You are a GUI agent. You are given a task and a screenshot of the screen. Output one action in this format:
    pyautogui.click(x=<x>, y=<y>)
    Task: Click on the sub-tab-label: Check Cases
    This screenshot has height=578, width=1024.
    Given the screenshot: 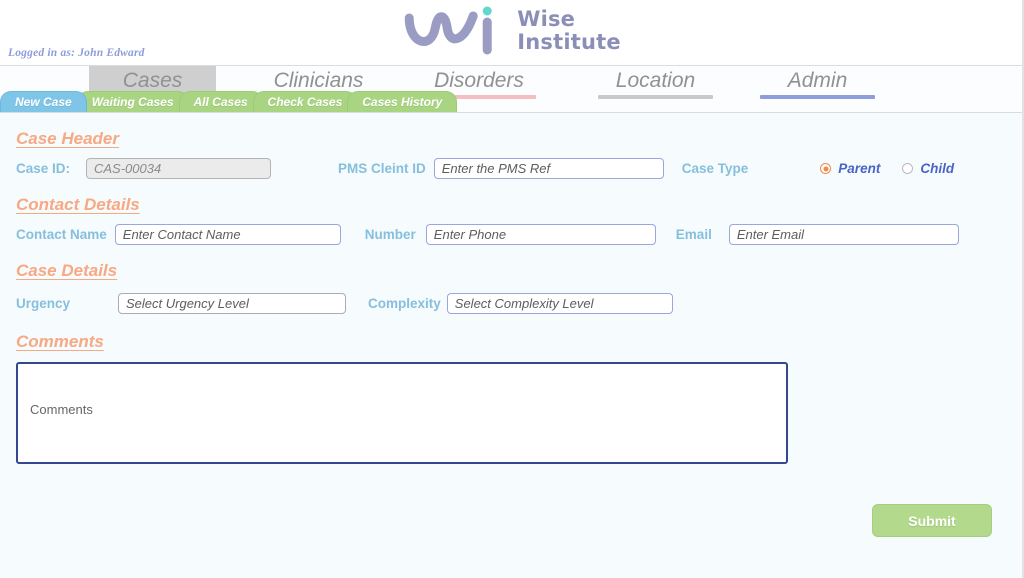 What is the action you would take?
    pyautogui.click(x=305, y=102)
    